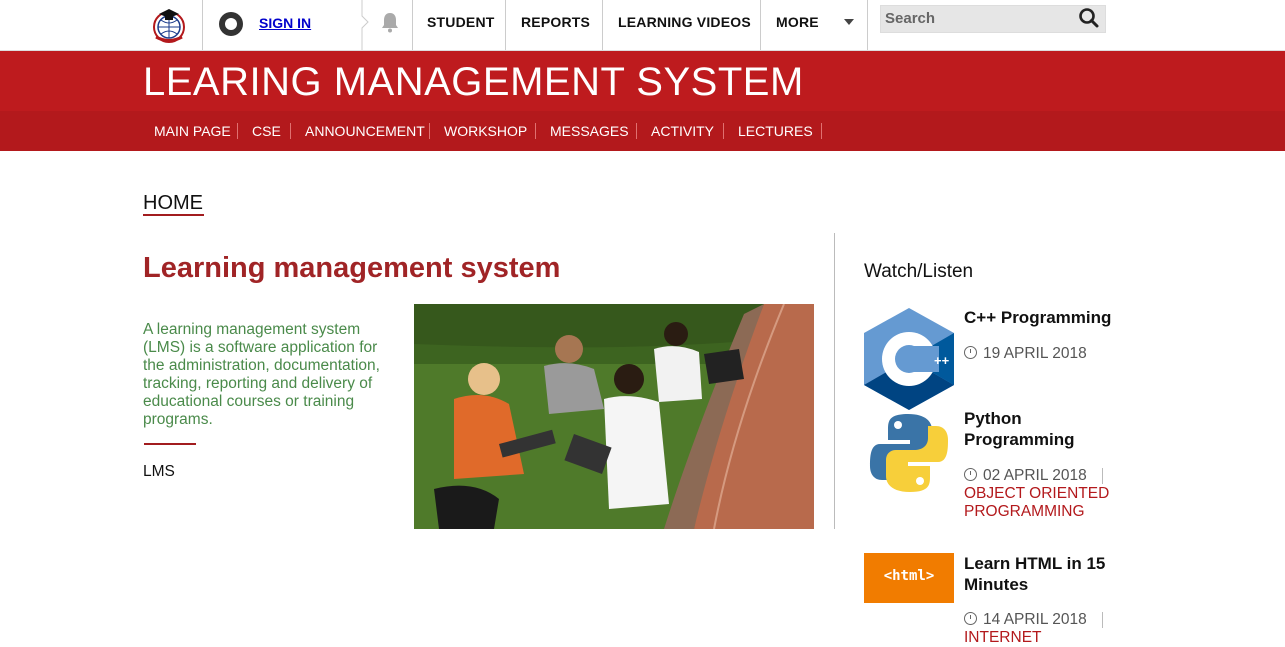 The image size is (1285, 647). What do you see at coordinates (797, 22) in the screenshot?
I see `nav-more: MORE` at bounding box center [797, 22].